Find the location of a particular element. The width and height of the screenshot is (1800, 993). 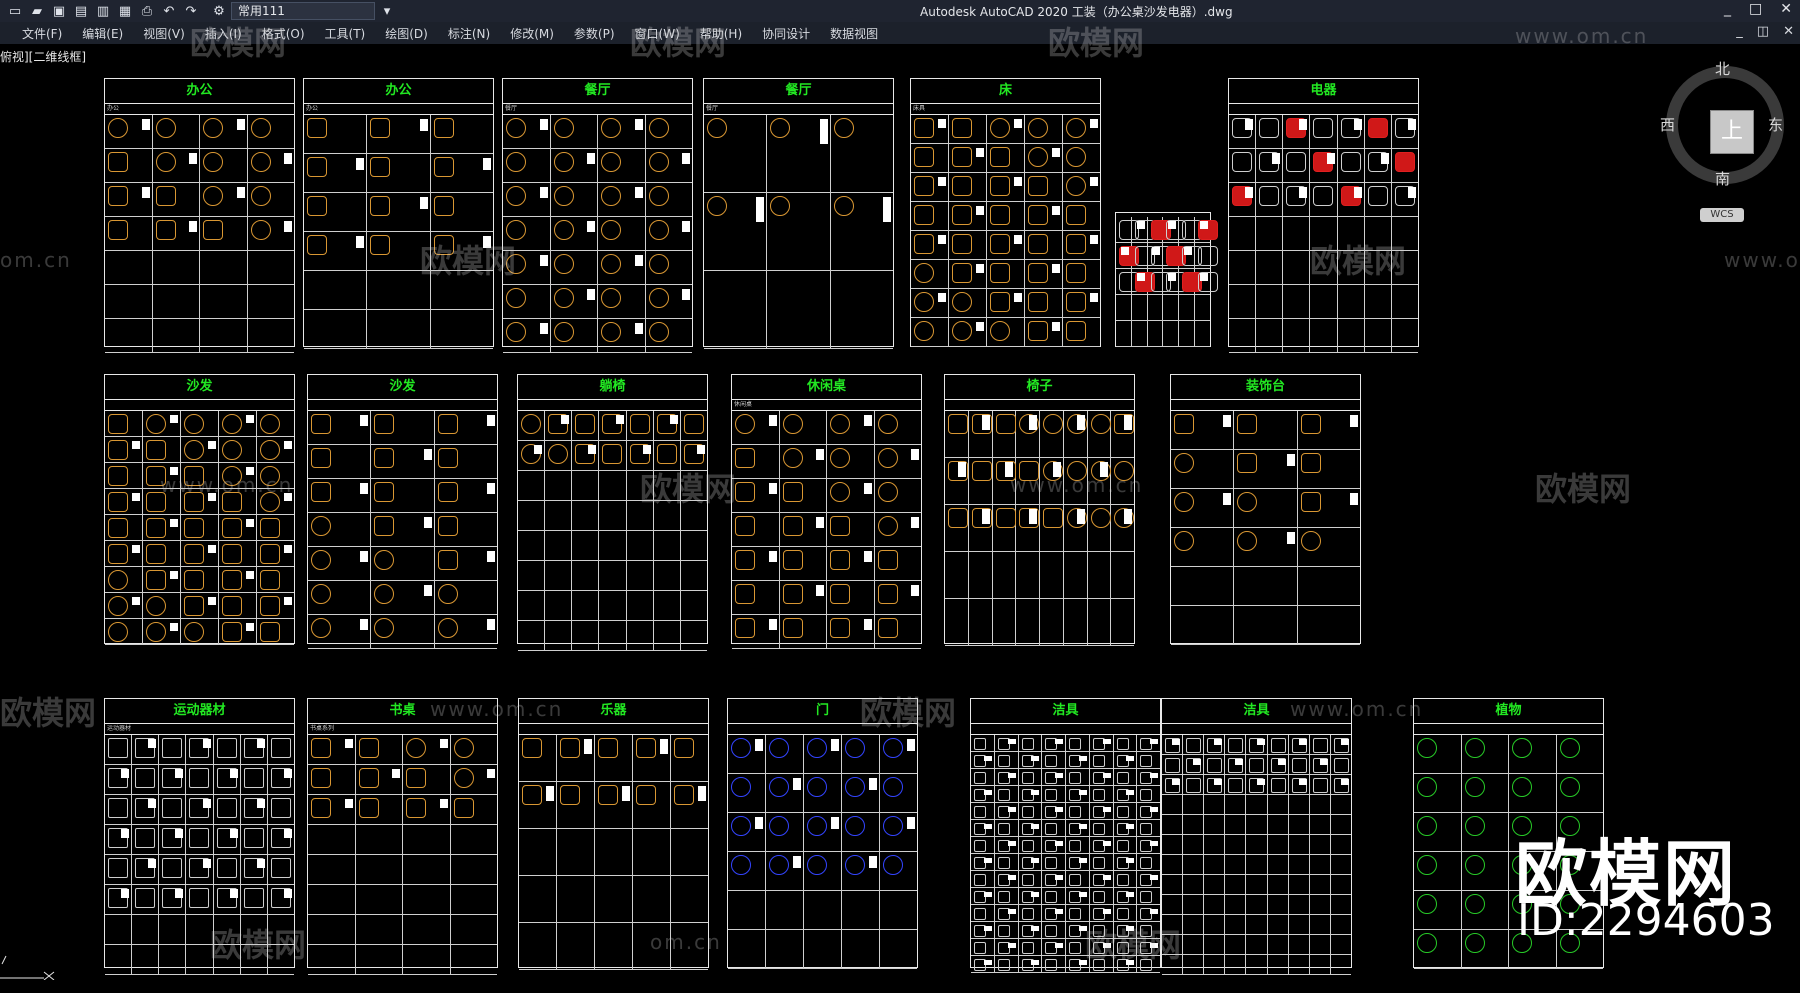

menu-parametric: 参数(P) is located at coordinates (594, 33).